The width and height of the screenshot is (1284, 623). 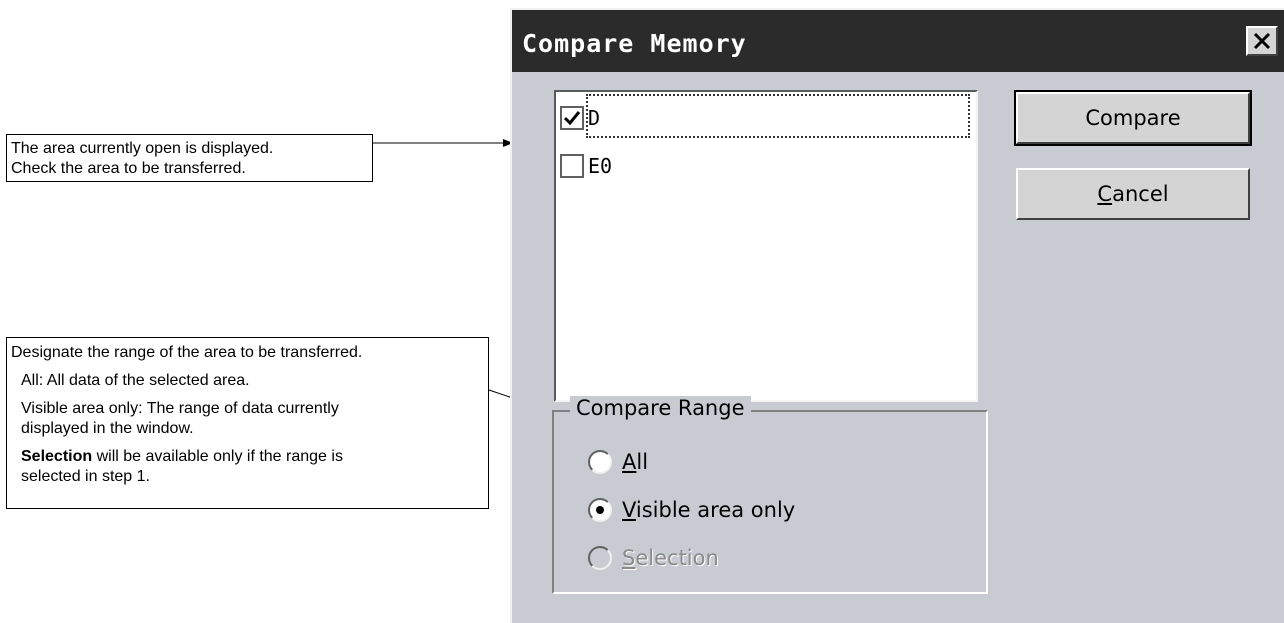 I want to click on callout-area-line2: Check the area to be transferred., so click(x=128, y=168).